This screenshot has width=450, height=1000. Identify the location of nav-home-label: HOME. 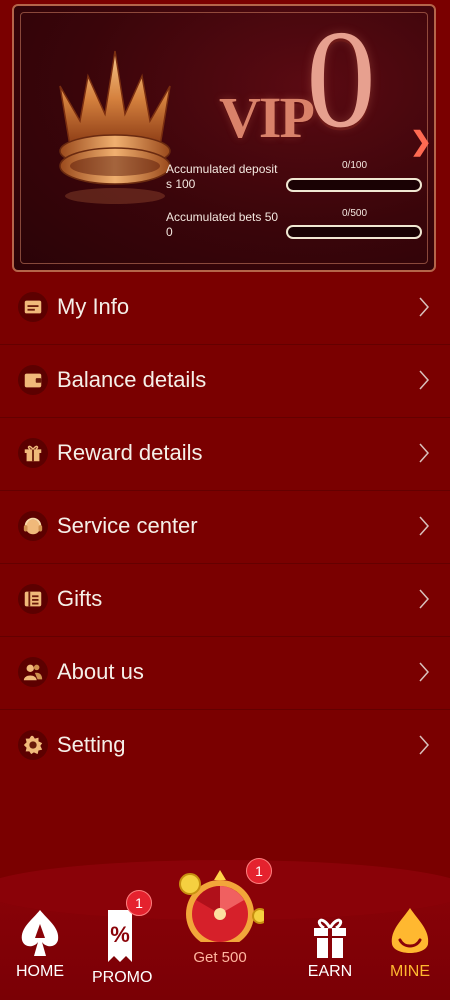
(40, 971).